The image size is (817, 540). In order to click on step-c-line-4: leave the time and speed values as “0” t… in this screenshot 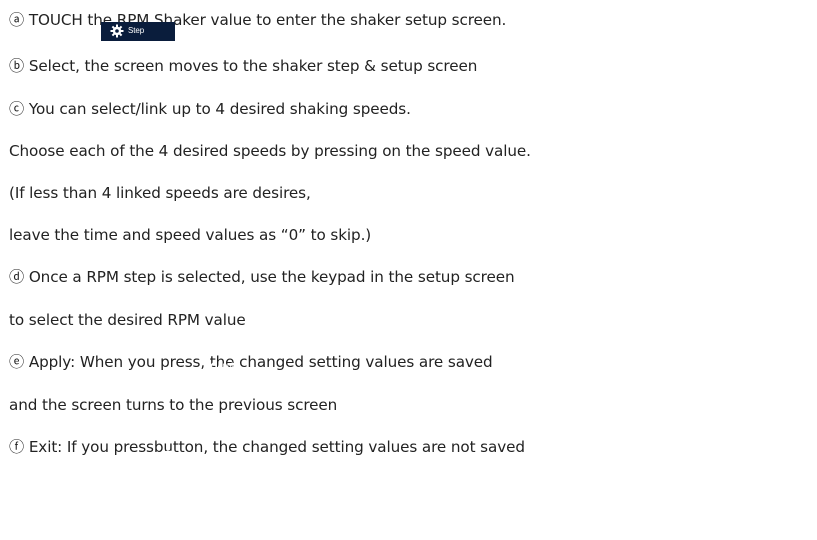, I will do `click(190, 235)`.